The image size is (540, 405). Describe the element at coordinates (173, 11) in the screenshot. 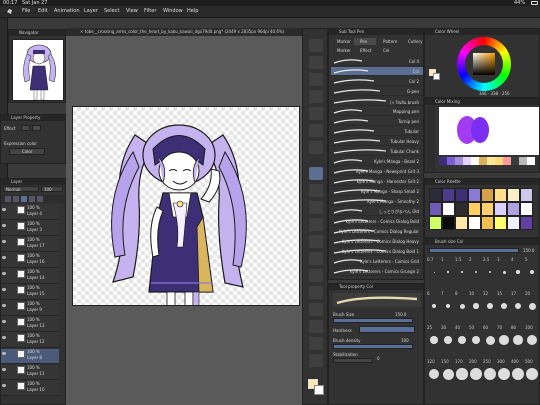

I see `menu-window: Window` at that location.